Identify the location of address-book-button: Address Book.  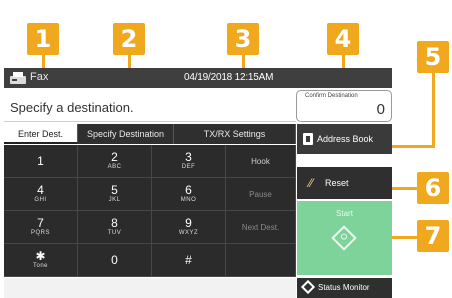
(344, 139).